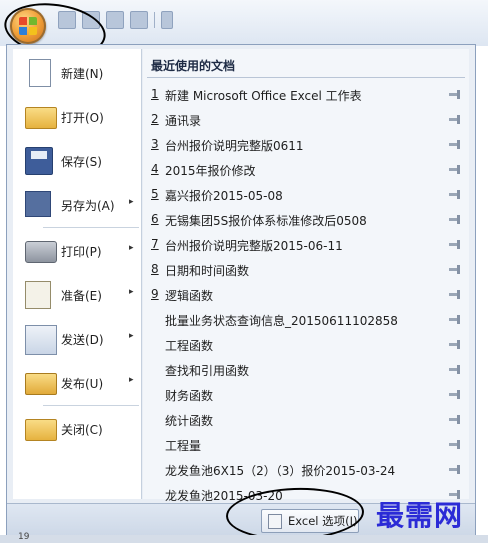 This screenshot has height=543, width=488. What do you see at coordinates (88, 206) in the screenshot?
I see `menu-item-label: 另存为(A)` at bounding box center [88, 206].